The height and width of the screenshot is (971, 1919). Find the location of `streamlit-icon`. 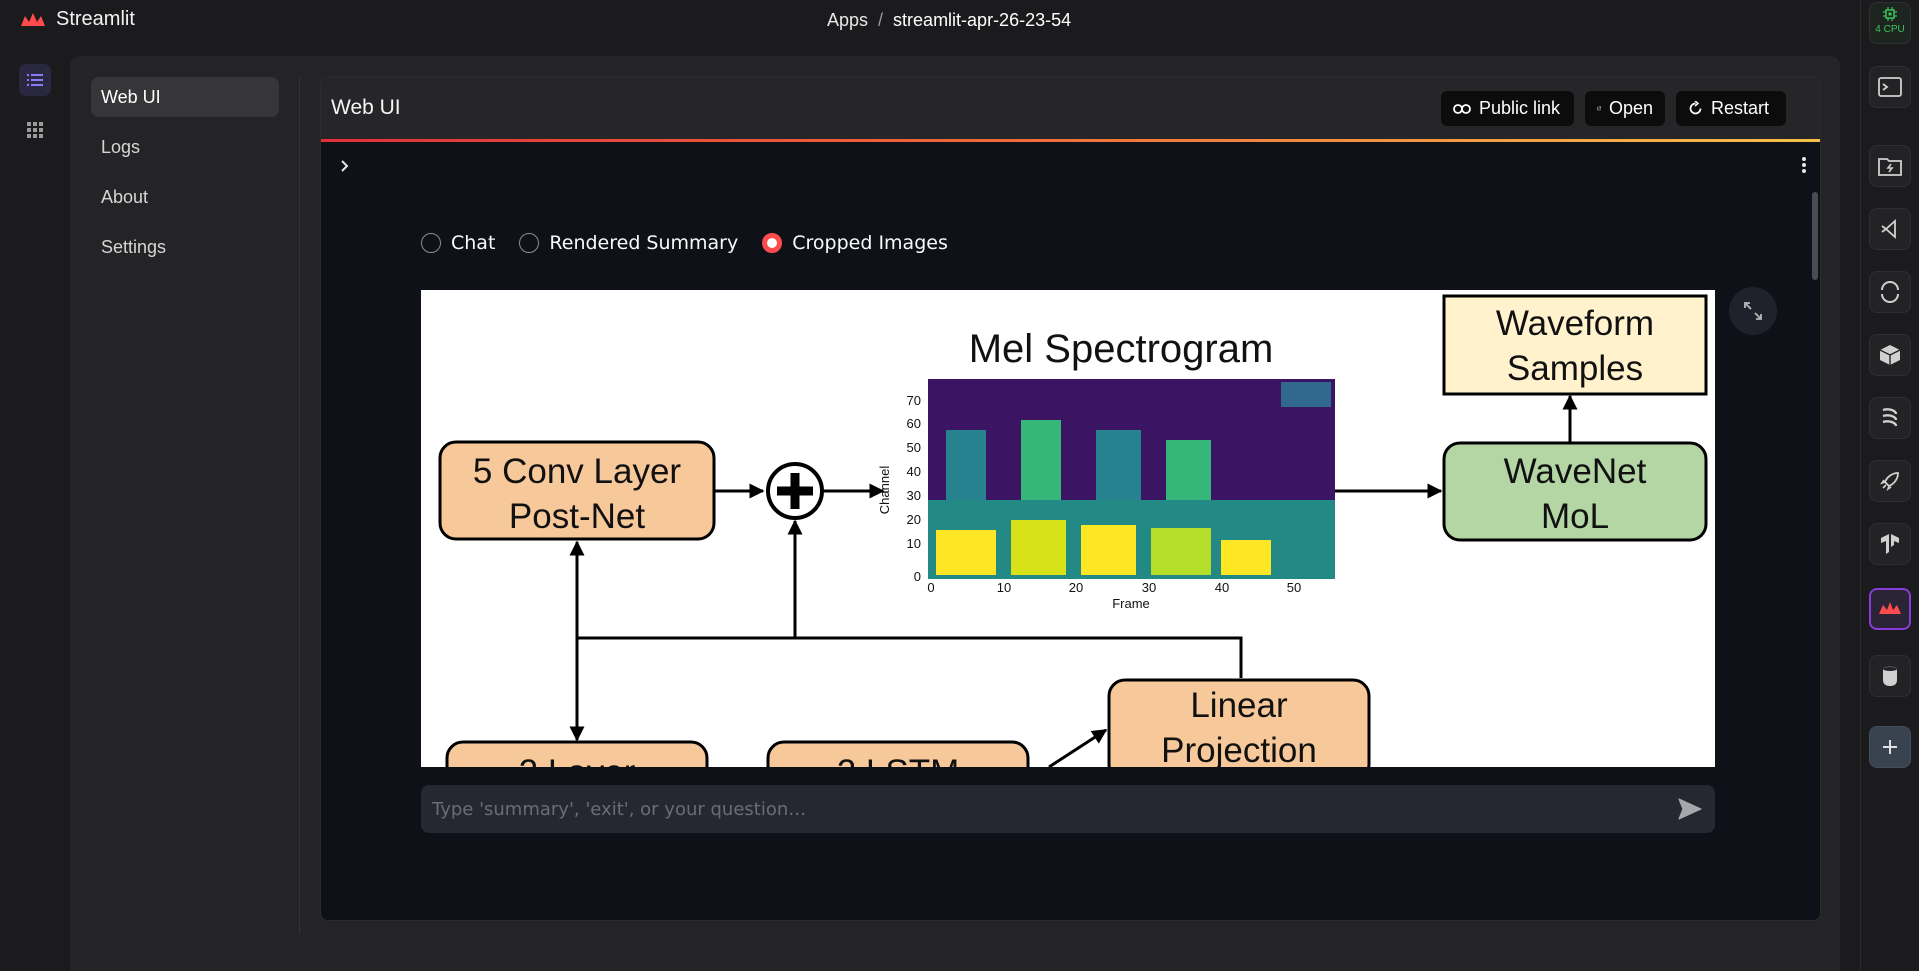

streamlit-icon is located at coordinates (1890, 608).